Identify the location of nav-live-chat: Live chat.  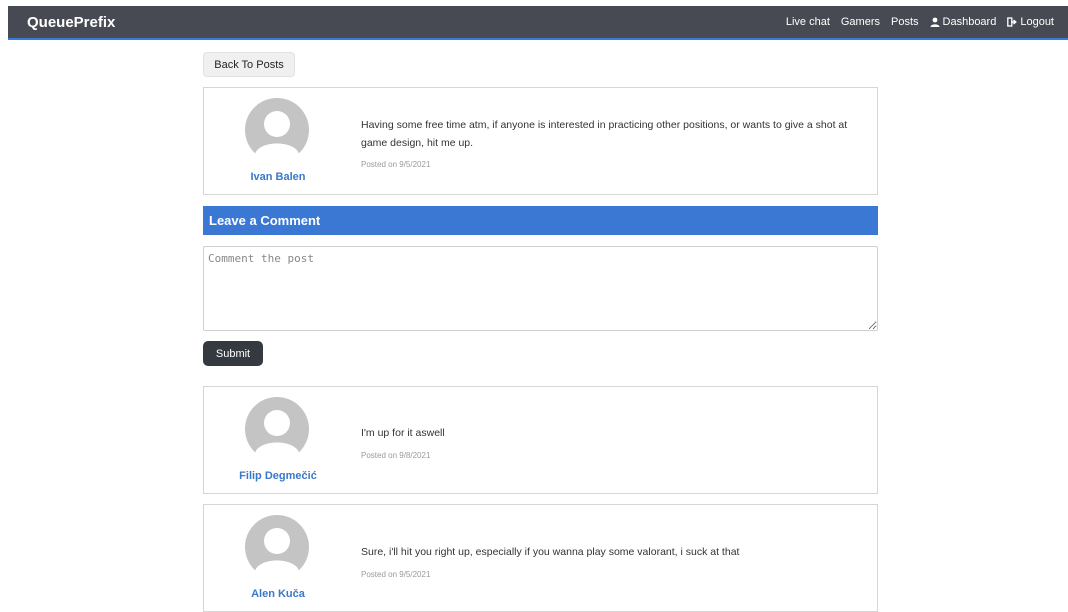
(808, 22).